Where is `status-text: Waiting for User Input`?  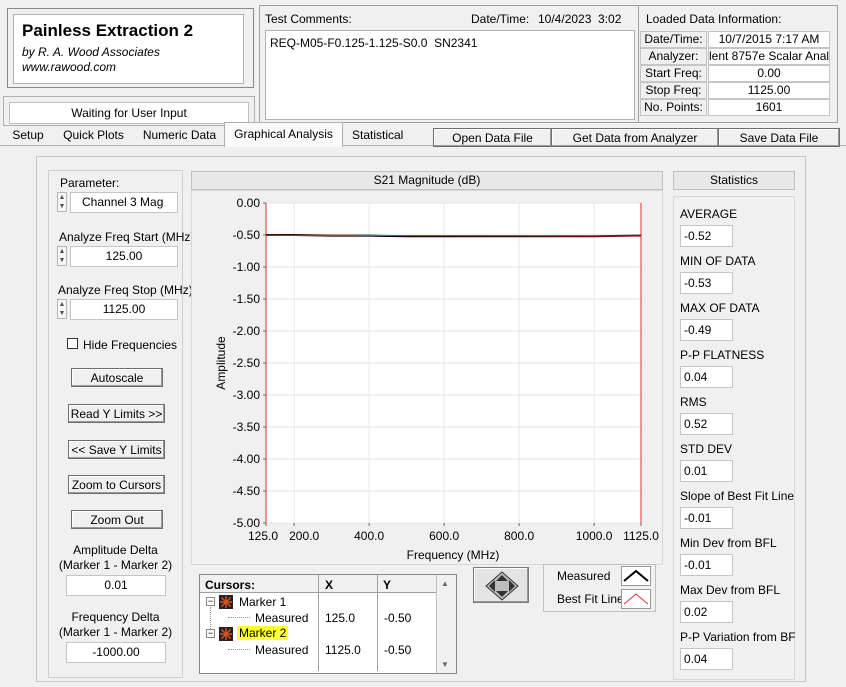
status-text: Waiting for User Input is located at coordinates (129, 113).